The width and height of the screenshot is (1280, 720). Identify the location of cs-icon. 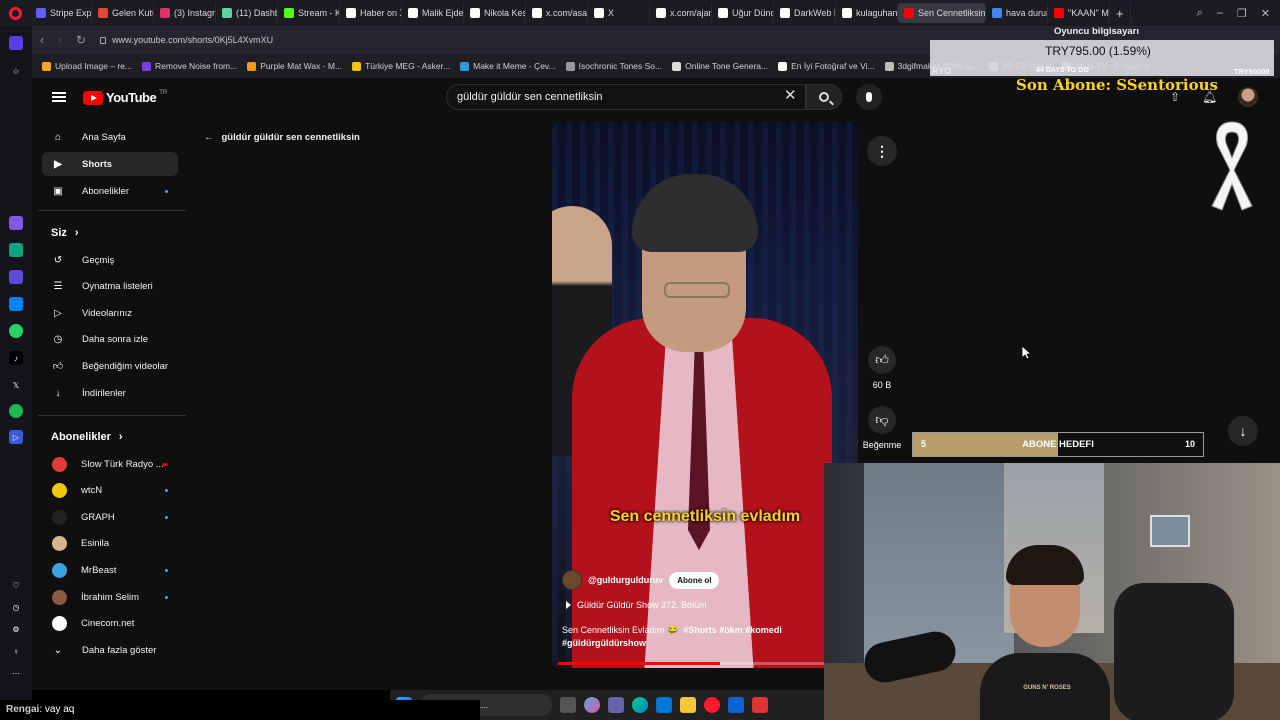
(16, 277).